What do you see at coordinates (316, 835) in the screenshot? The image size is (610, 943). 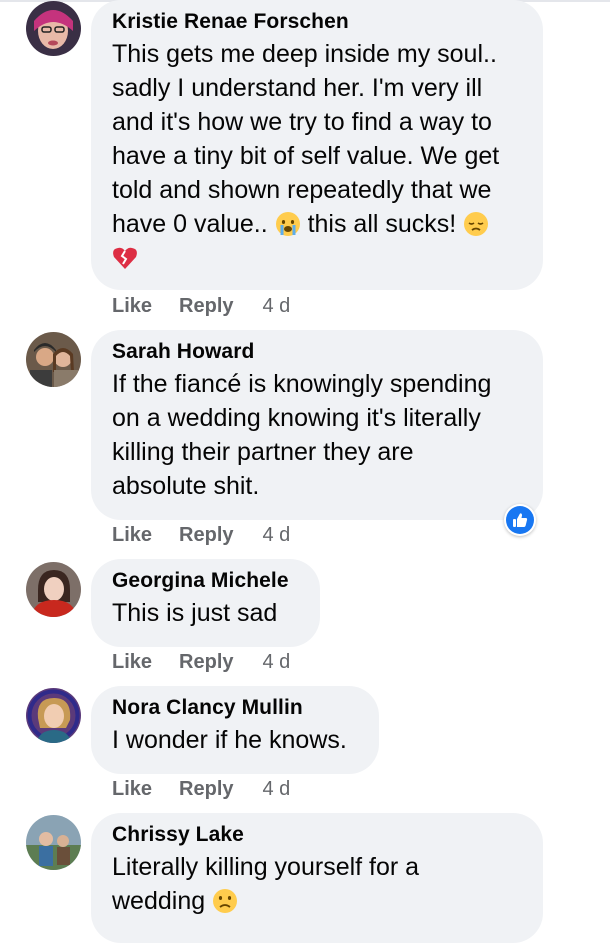 I see `comment-author: Chrissy Lake` at bounding box center [316, 835].